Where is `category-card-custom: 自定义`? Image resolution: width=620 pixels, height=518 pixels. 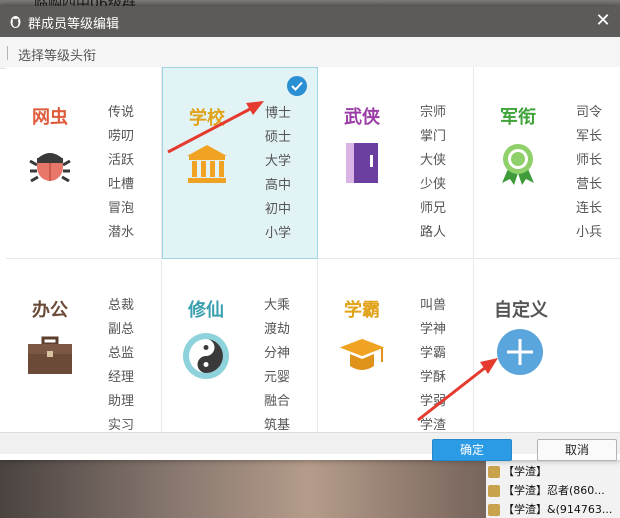 category-card-custom: 自定义 is located at coordinates (547, 349).